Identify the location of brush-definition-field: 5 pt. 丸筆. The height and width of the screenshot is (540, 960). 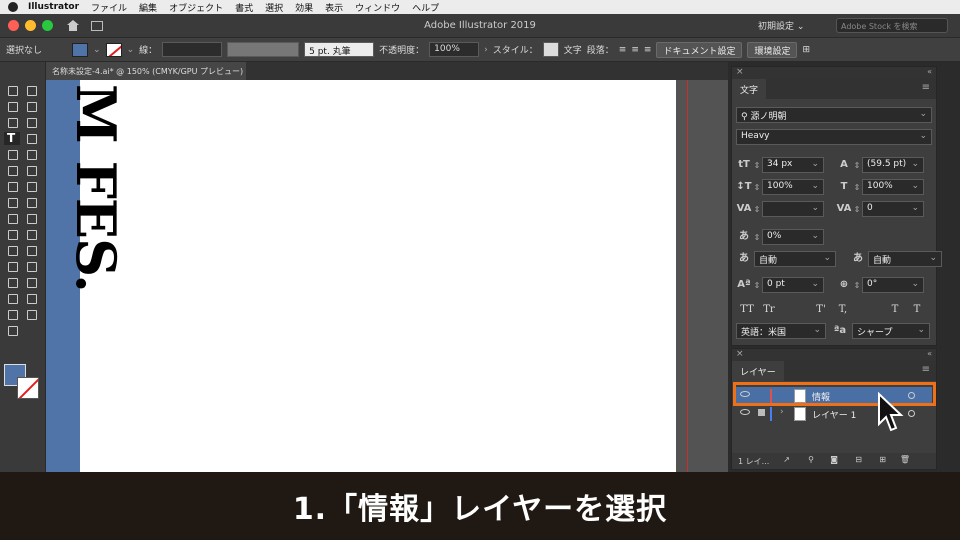
(339, 49).